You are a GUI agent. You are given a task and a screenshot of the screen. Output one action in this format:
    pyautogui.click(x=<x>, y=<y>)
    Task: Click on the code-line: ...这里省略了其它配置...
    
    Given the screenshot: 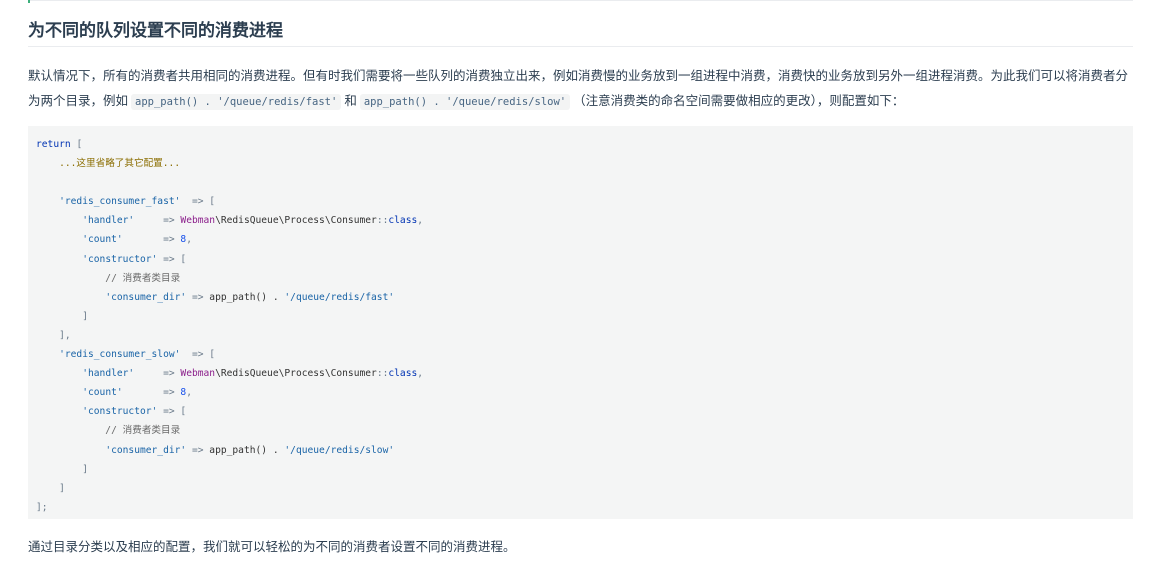 What is the action you would take?
    pyautogui.click(x=108, y=163)
    